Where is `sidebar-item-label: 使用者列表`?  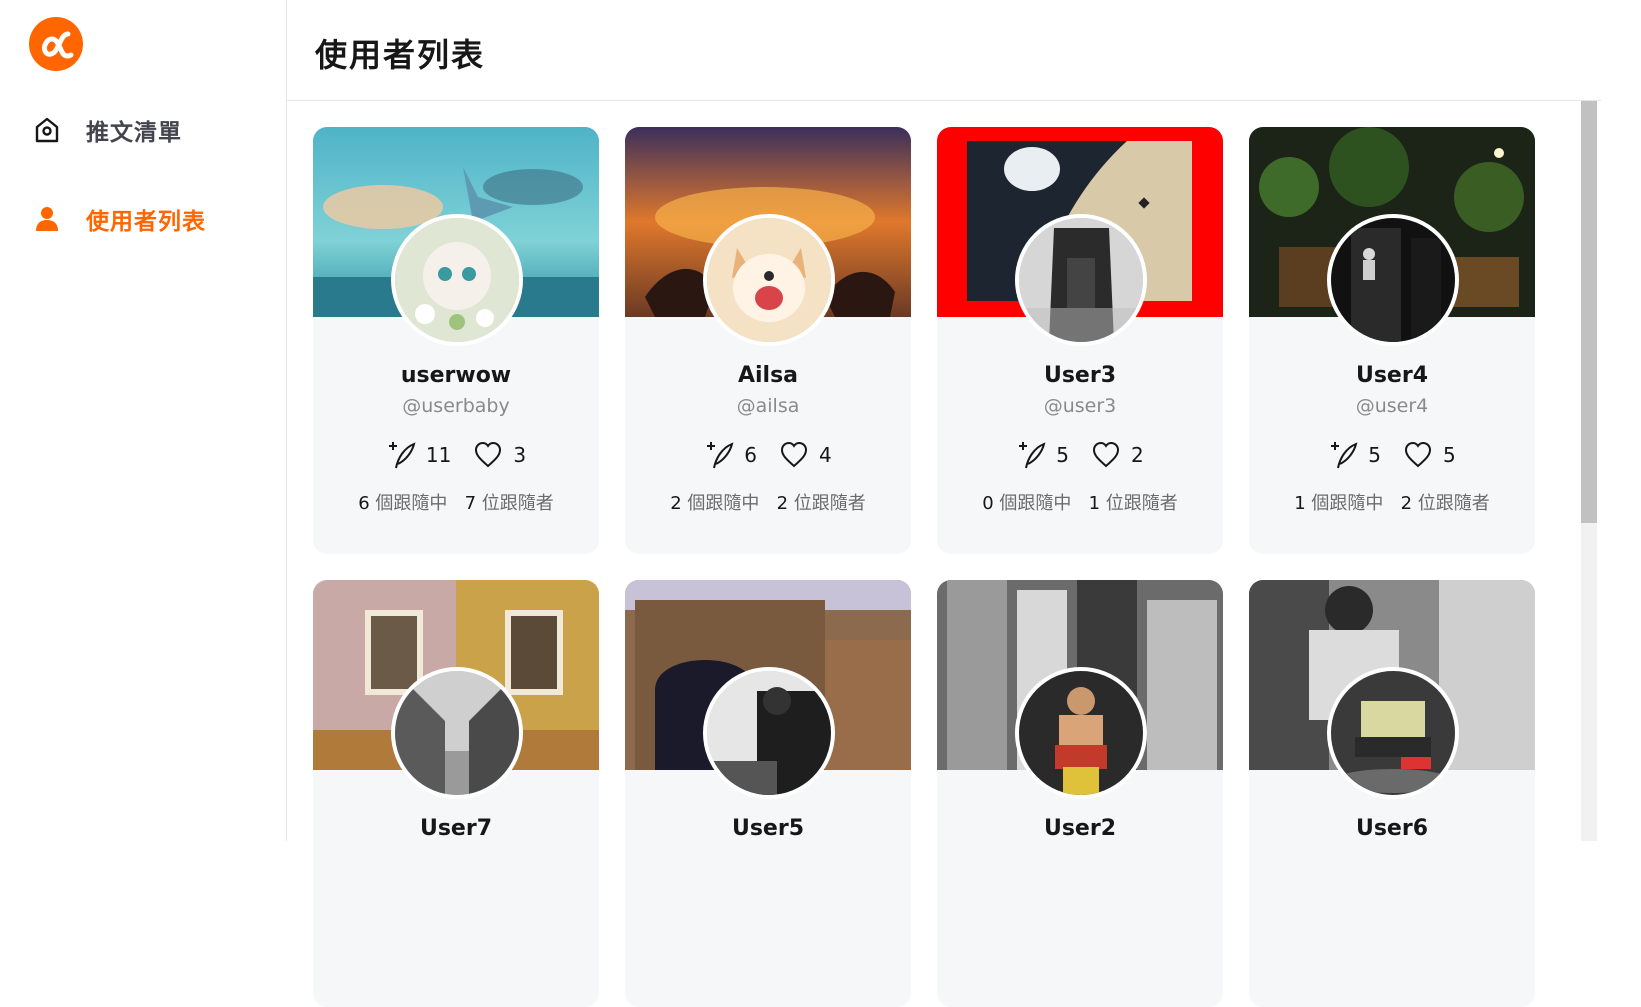
sidebar-item-label: 使用者列表 is located at coordinates (146, 222).